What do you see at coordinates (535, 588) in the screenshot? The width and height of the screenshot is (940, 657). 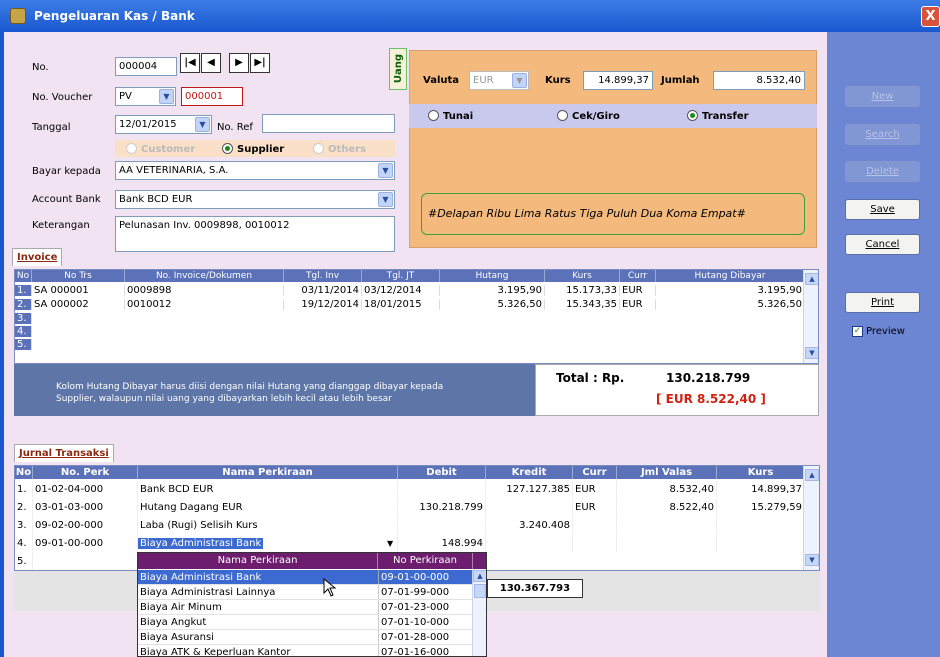 I see `jurnal-total: 130.367.793` at bounding box center [535, 588].